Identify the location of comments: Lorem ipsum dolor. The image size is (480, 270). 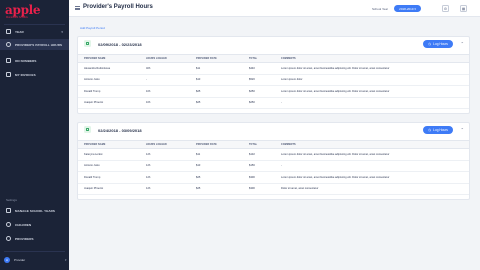
(372, 80).